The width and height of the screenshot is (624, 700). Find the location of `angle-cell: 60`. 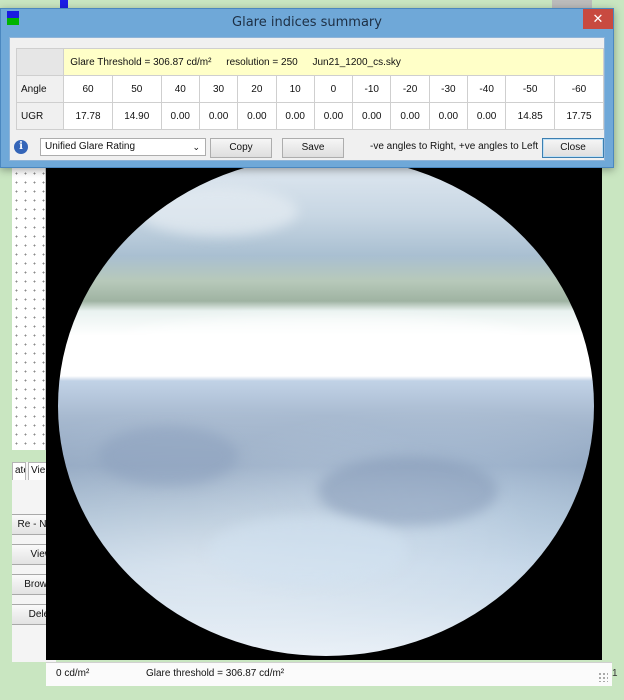

angle-cell: 60 is located at coordinates (88, 89).